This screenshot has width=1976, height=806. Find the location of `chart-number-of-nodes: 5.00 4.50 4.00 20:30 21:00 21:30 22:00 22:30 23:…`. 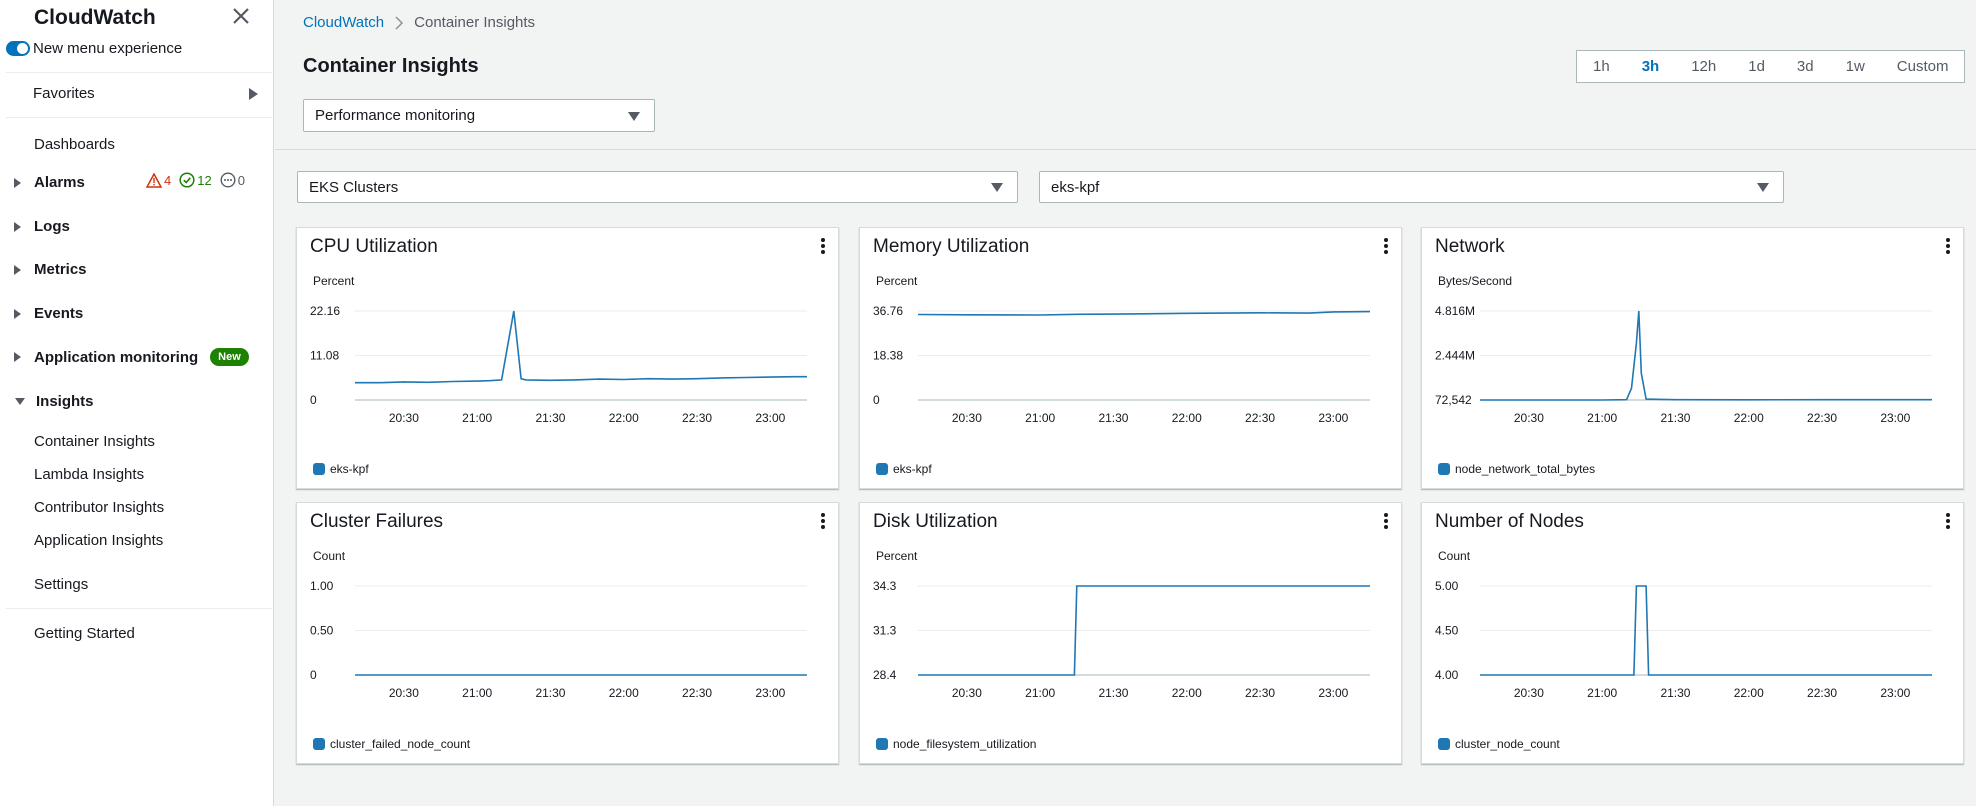

chart-number-of-nodes: 5.00 4.50 4.00 20:30 21:00 21:30 22:00 22:30 23:… is located at coordinates (1683, 639).